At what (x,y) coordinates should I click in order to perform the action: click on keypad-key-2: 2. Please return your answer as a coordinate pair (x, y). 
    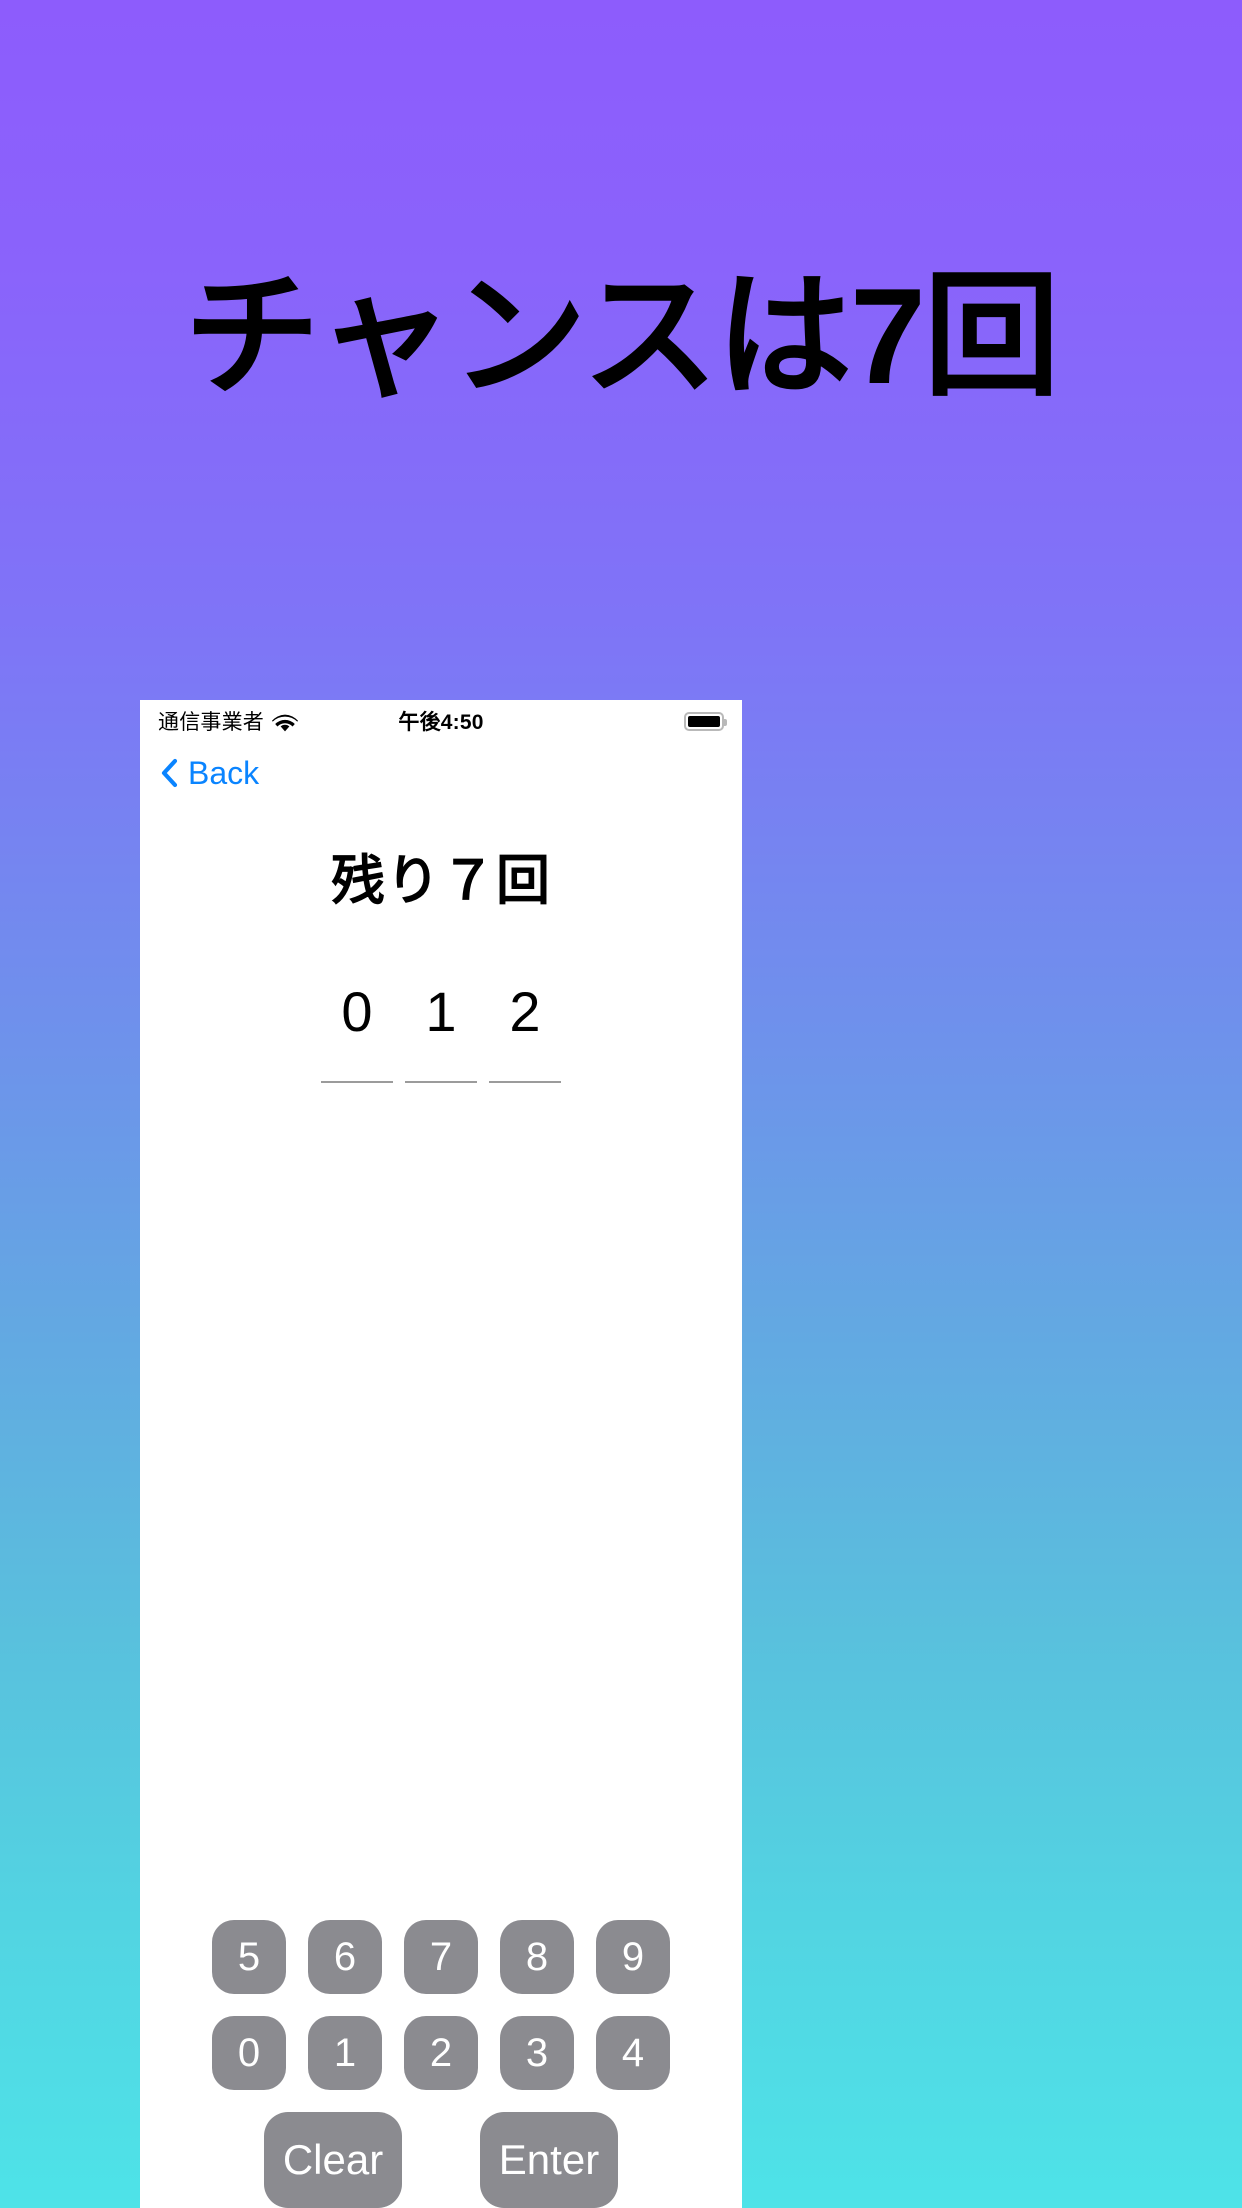
    Looking at the image, I should click on (441, 2053).